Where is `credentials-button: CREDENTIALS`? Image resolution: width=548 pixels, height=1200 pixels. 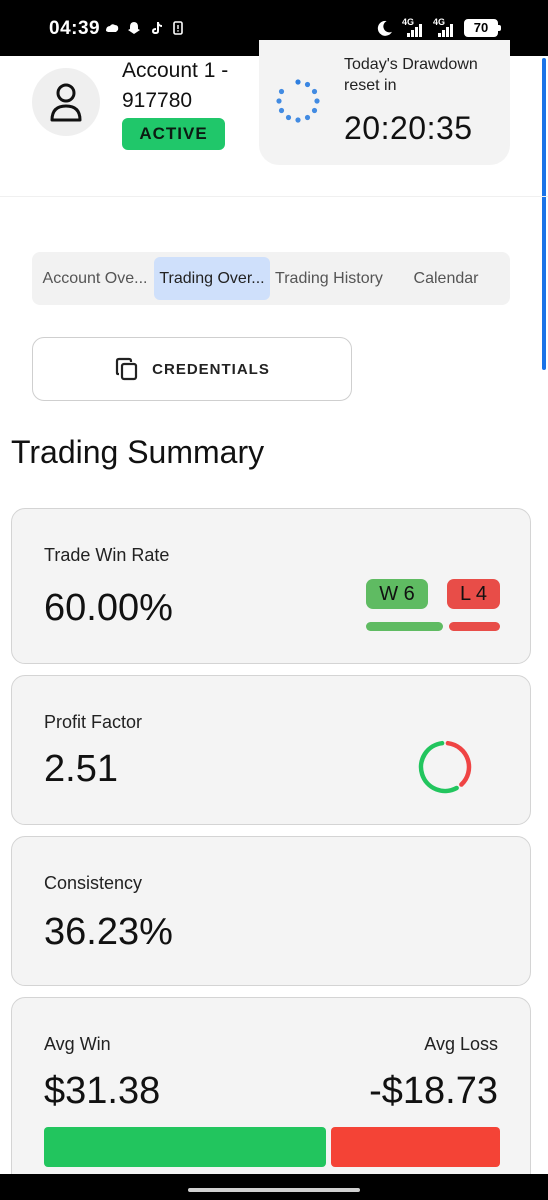 credentials-button: CREDENTIALS is located at coordinates (192, 369).